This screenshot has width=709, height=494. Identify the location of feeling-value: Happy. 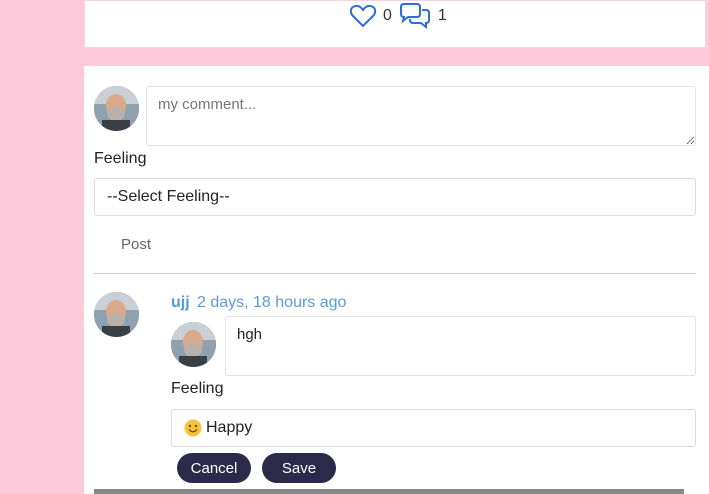
(229, 427).